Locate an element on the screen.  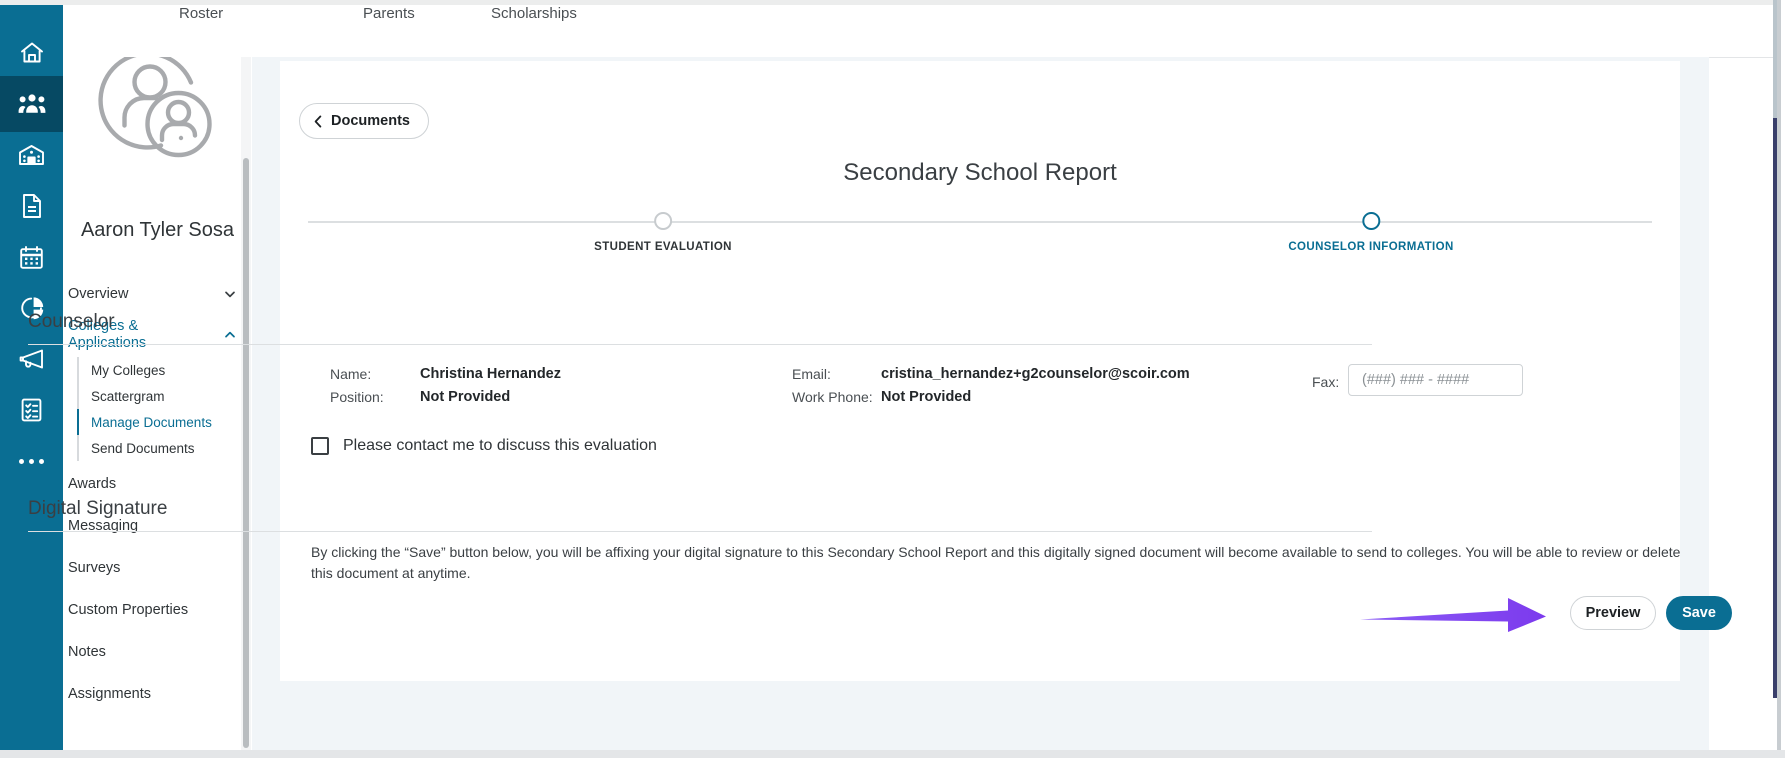
window-right-edge-upper is located at coordinates (1775, 59).